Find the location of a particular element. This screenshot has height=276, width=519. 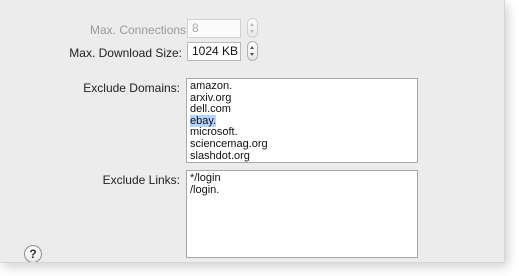

exclude-domains-label: Exclude Domains: is located at coordinates (131, 88).